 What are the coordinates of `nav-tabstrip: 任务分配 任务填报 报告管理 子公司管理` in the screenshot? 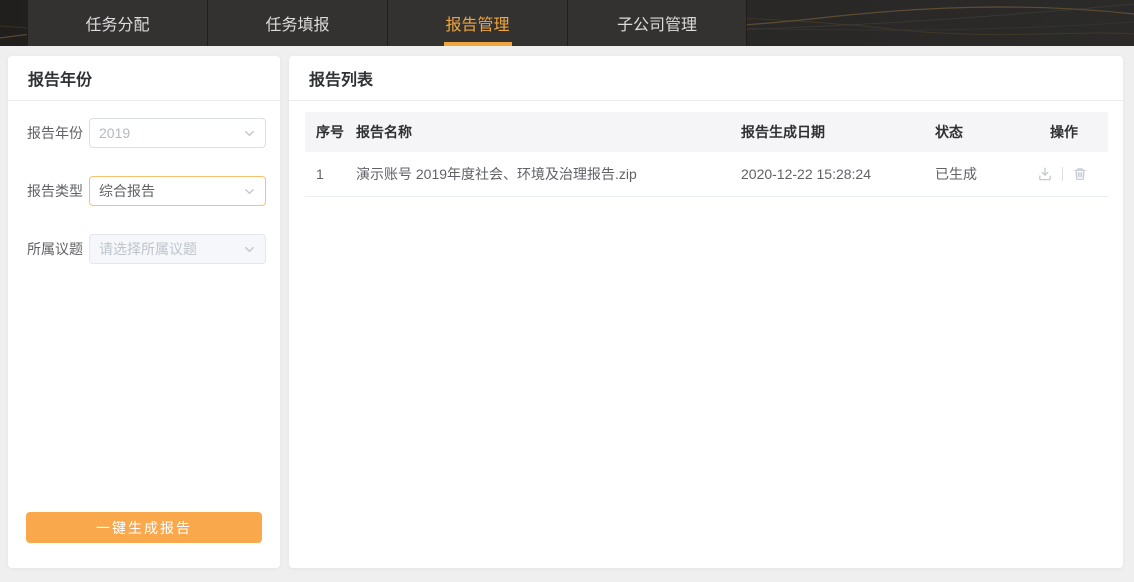 It's located at (387, 23).